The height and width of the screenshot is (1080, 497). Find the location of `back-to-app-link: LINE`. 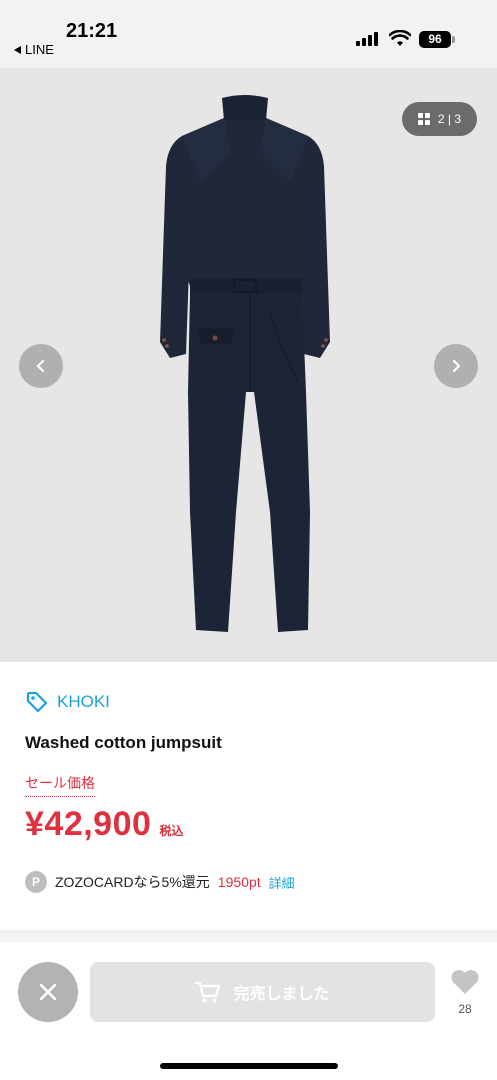

back-to-app-link: LINE is located at coordinates (34, 49).